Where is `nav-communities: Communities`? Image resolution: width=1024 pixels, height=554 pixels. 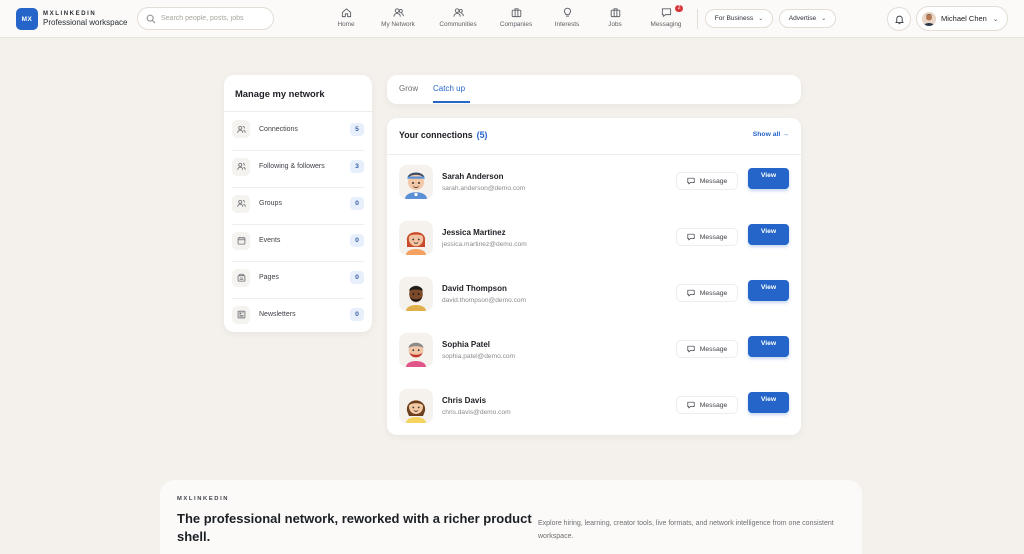
nav-communities: Communities is located at coordinates (458, 19).